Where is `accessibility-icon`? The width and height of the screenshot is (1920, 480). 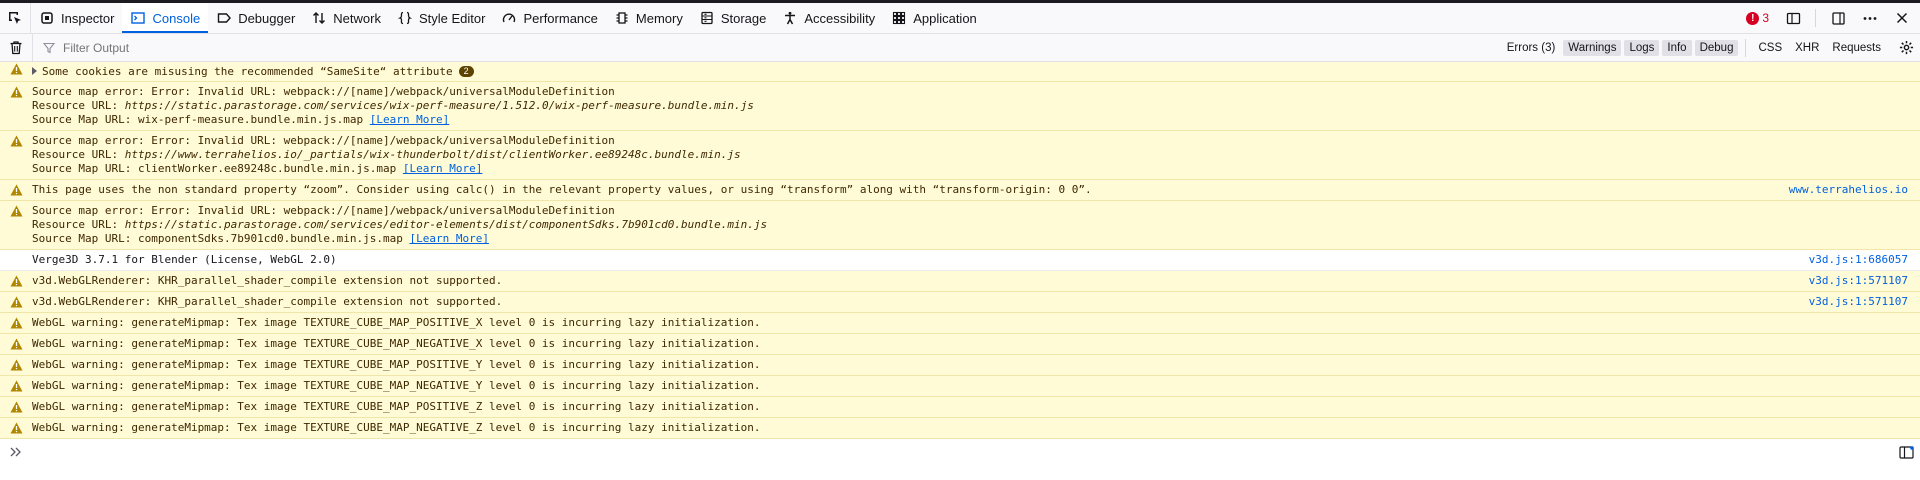 accessibility-icon is located at coordinates (790, 18).